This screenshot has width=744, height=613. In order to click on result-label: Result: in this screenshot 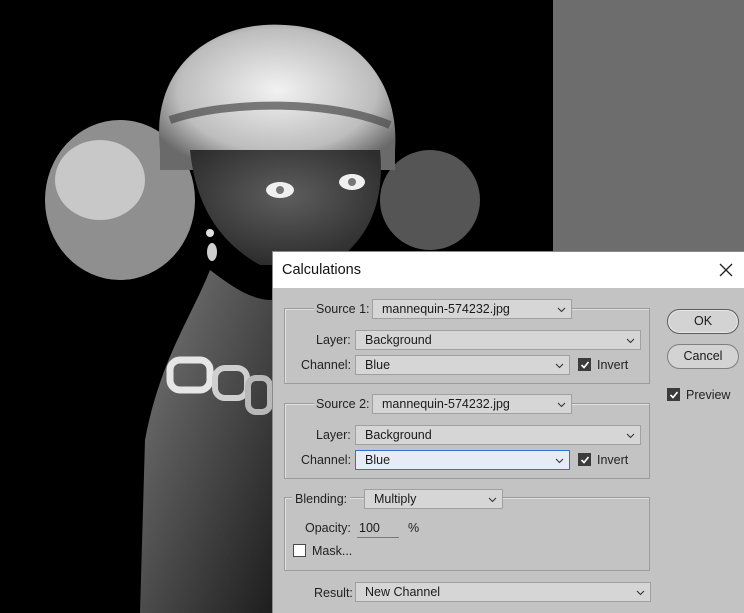, I will do `click(333, 593)`.